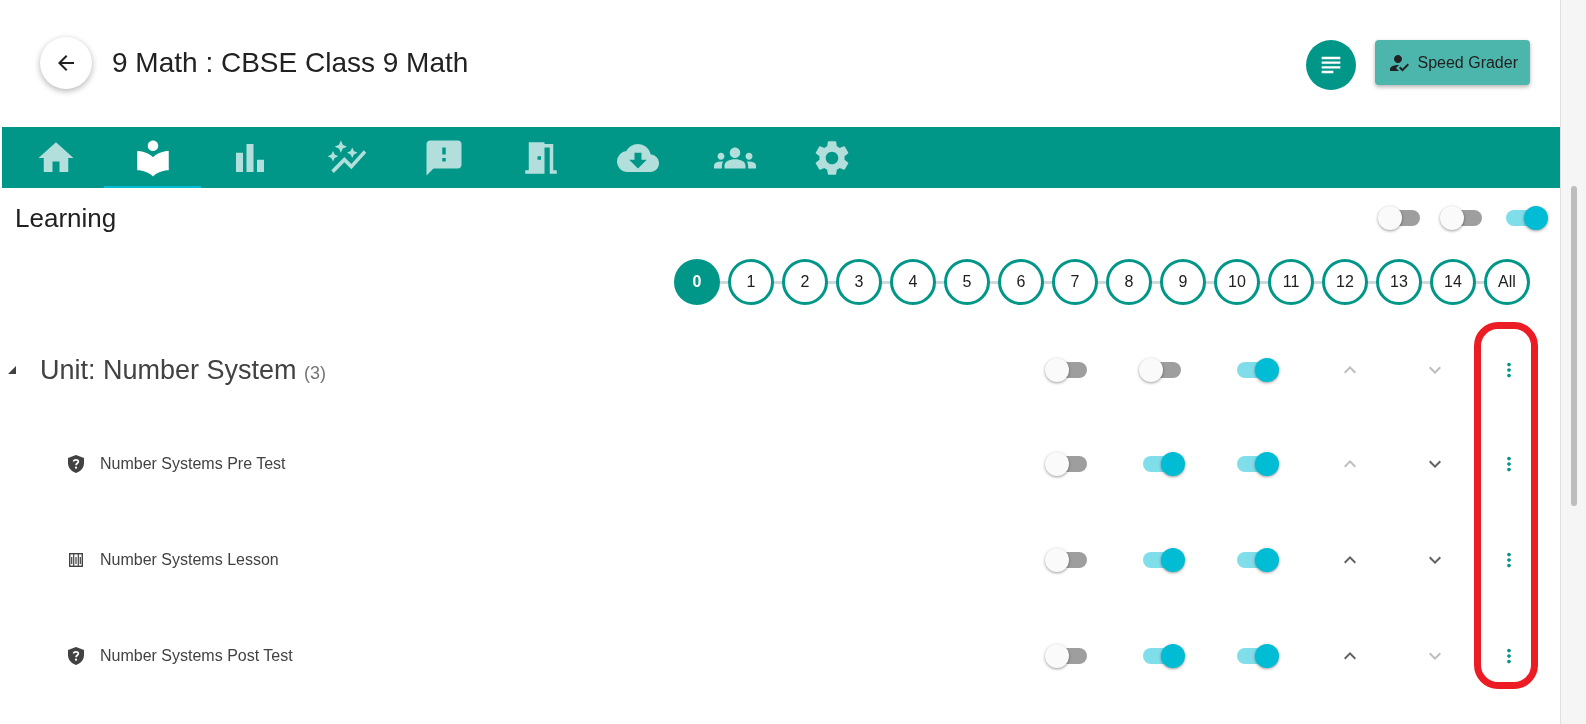  I want to click on columns-icon, so click(76, 560).